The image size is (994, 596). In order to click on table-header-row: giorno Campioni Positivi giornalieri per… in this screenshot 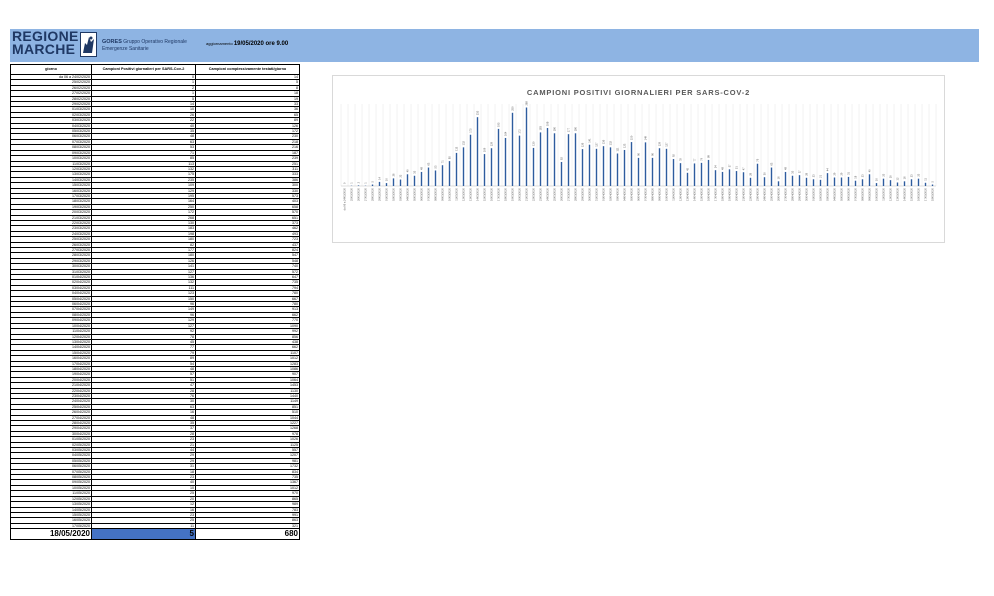, I will do `click(155, 69)`.